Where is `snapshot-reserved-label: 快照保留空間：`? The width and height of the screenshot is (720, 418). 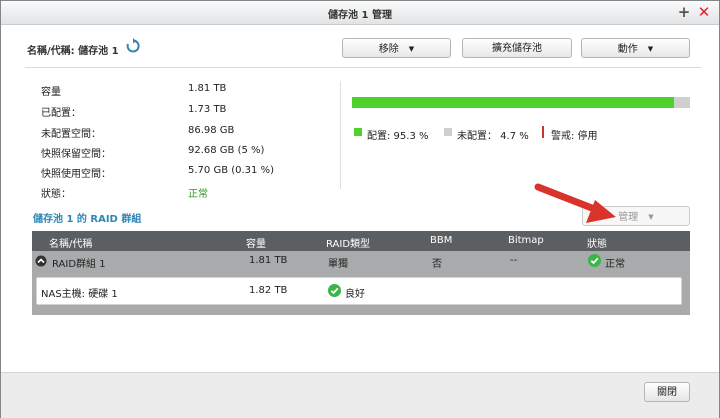 snapshot-reserved-label: 快照保留空間： is located at coordinates (76, 154).